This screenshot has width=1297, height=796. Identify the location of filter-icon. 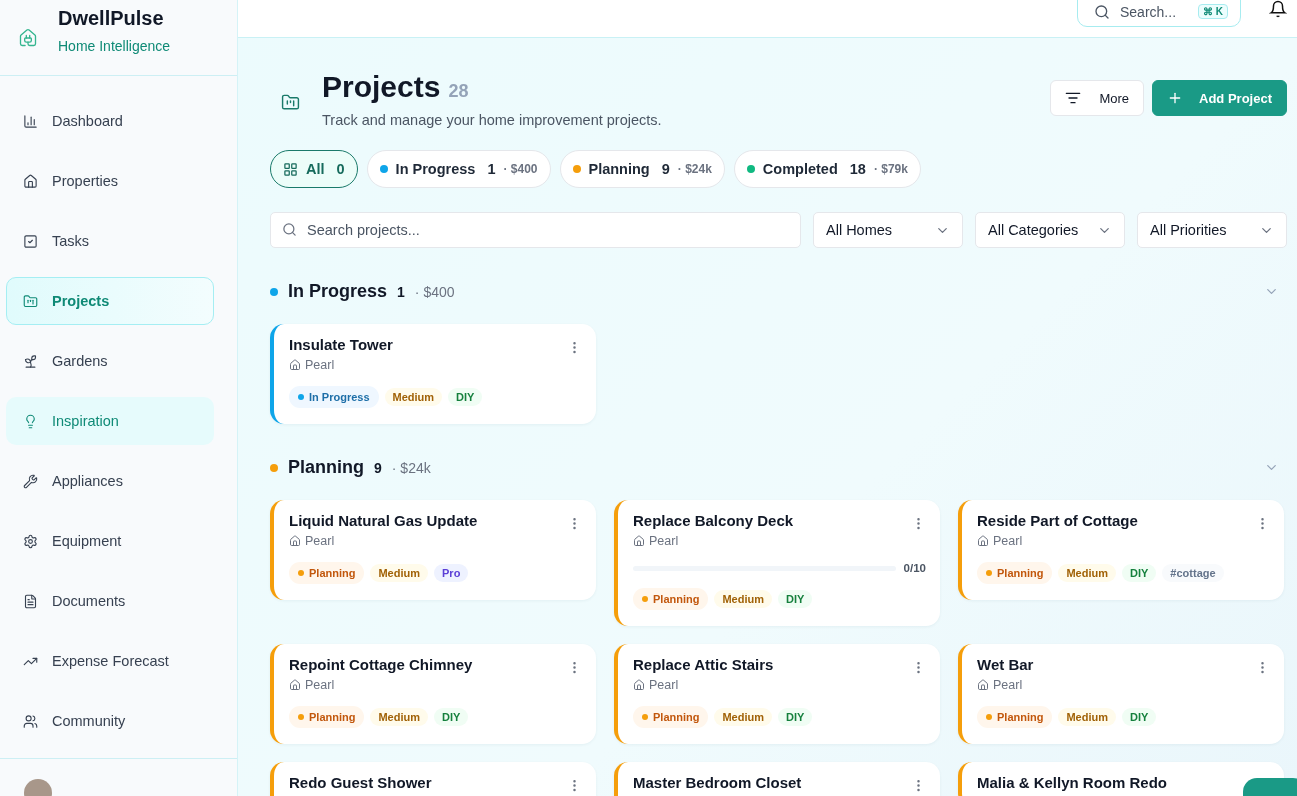
(1073, 98).